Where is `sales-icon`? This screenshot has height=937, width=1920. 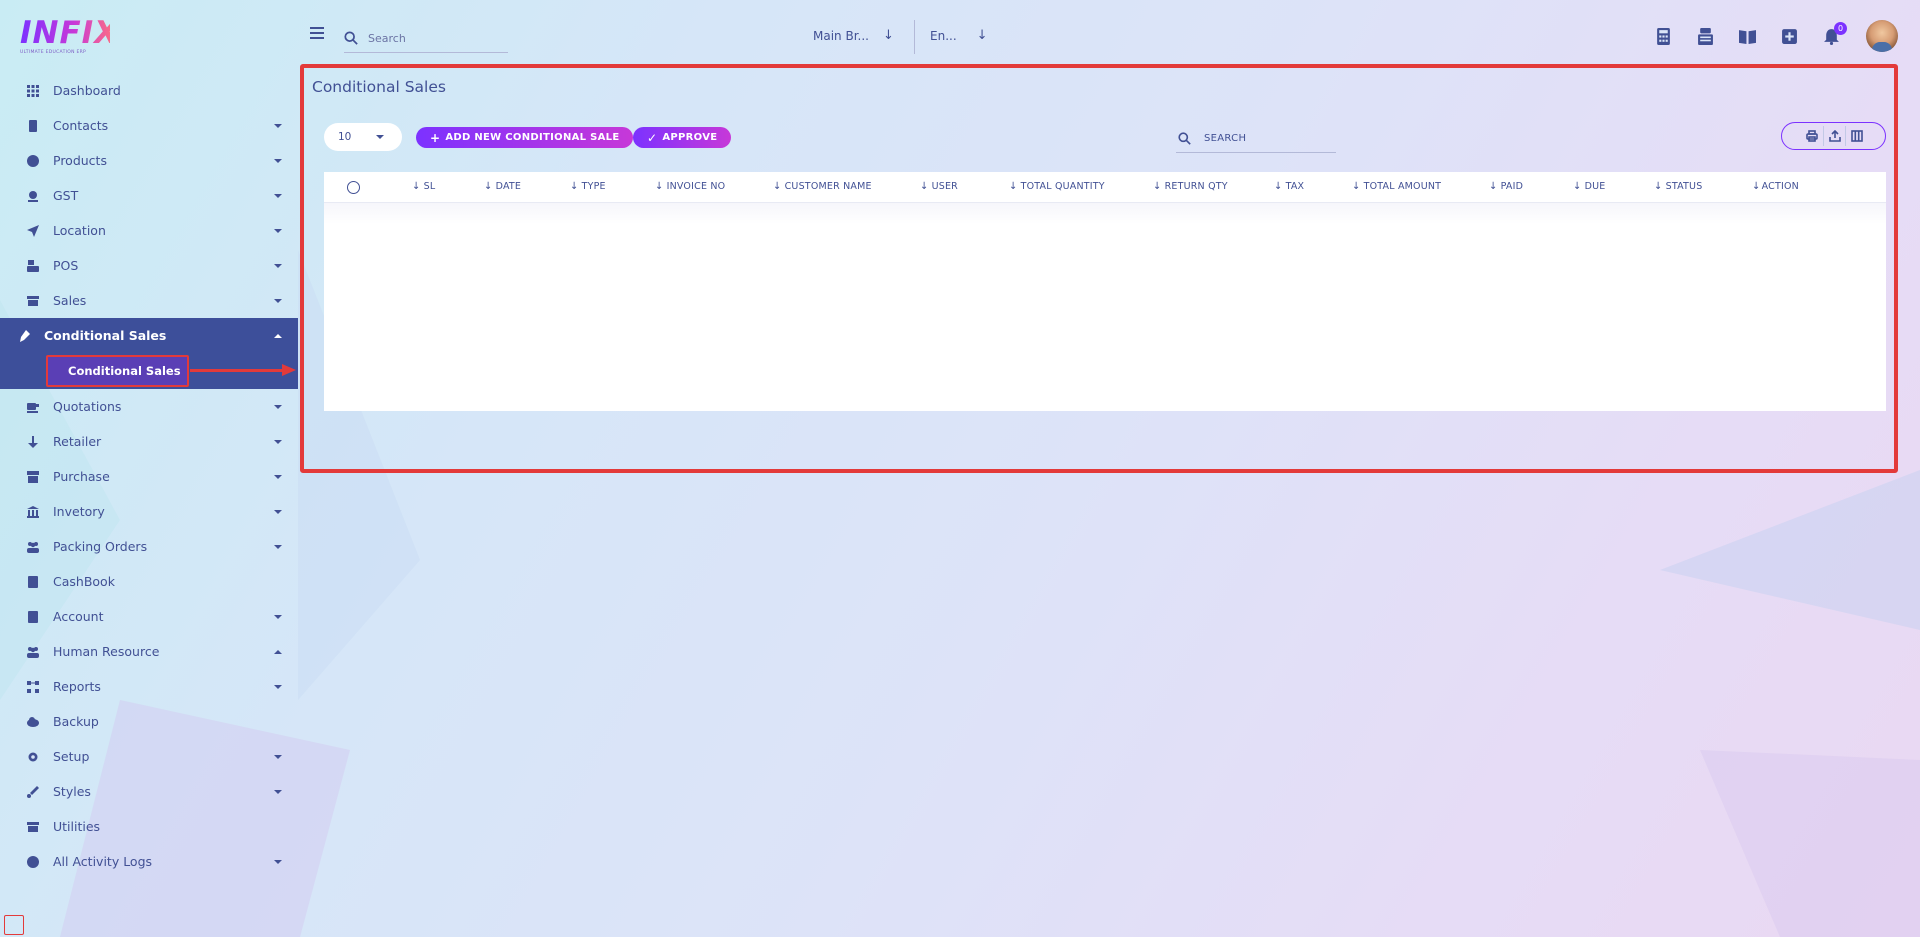
sales-icon is located at coordinates (33, 301).